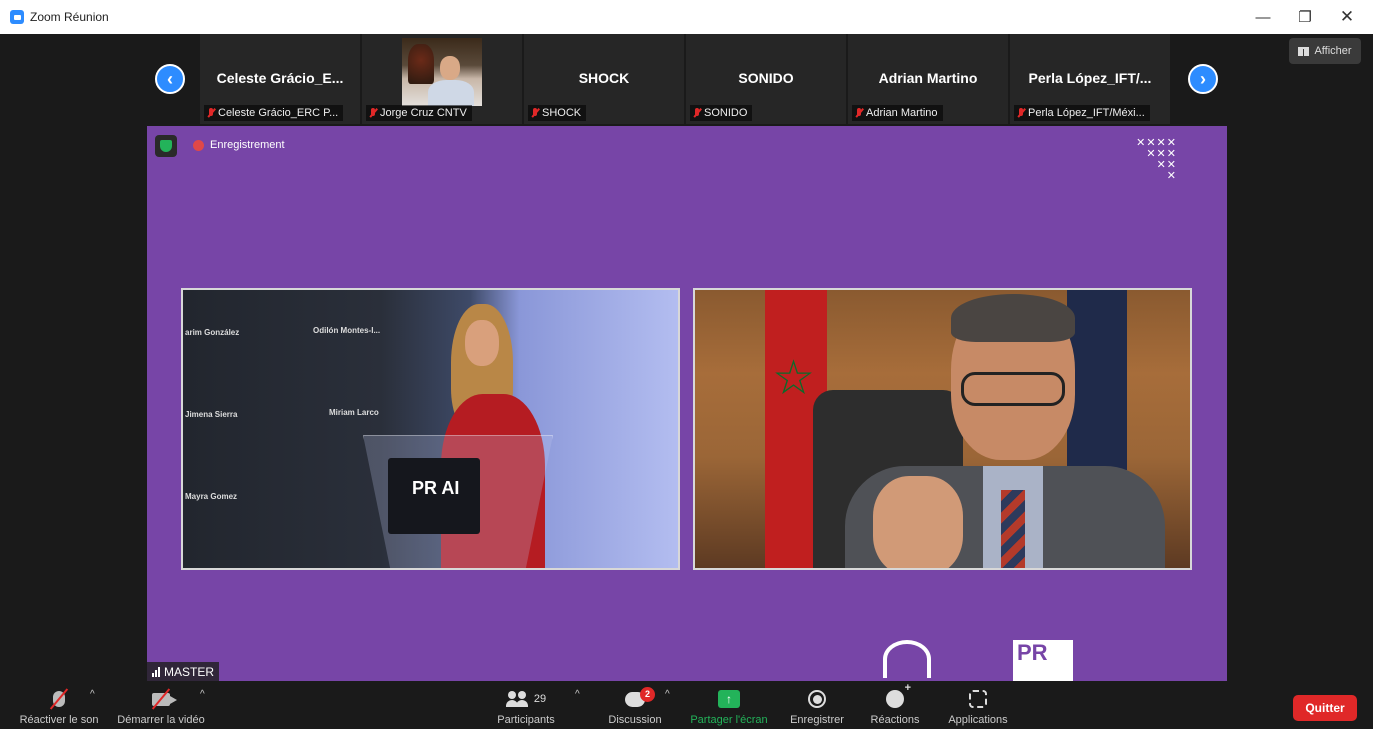 The image size is (1373, 729). I want to click on participant-name: SONIDO, so click(726, 113).